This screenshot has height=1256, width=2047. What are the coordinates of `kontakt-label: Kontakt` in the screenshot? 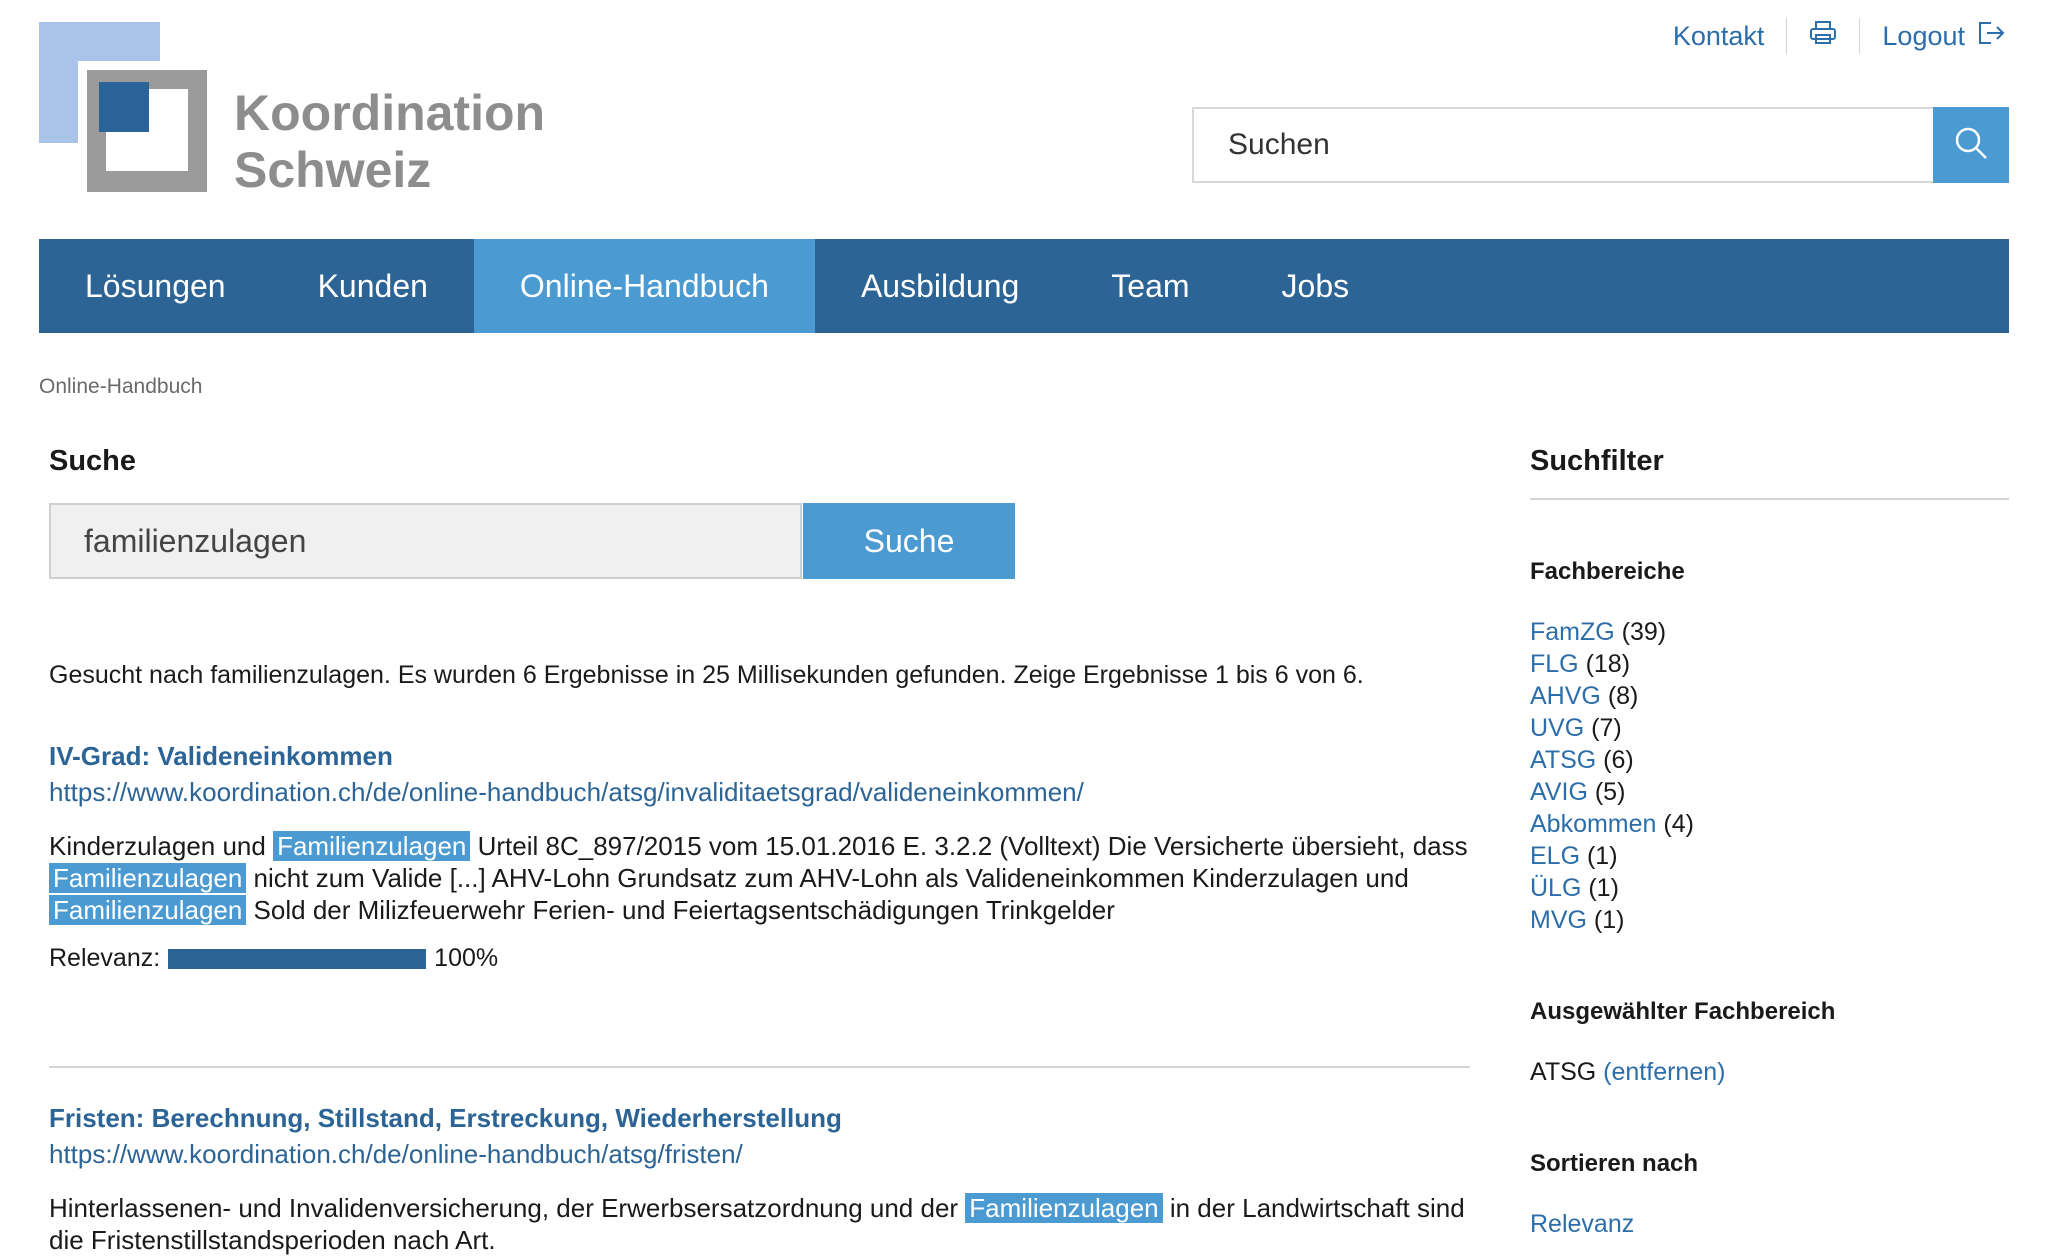 It's located at (1718, 35).